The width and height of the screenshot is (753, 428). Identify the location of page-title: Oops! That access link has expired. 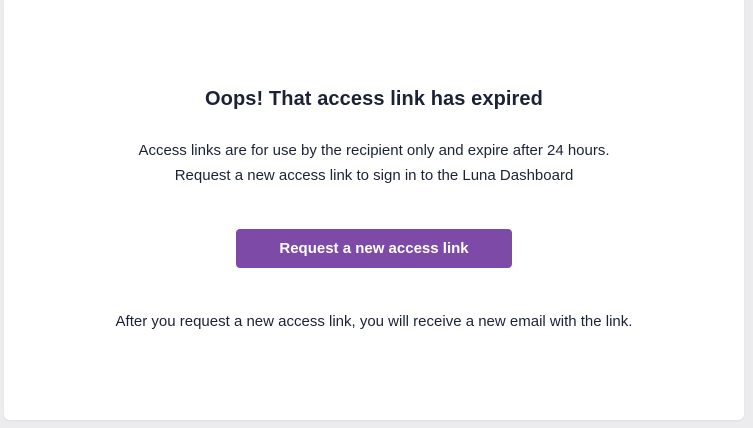
(374, 99).